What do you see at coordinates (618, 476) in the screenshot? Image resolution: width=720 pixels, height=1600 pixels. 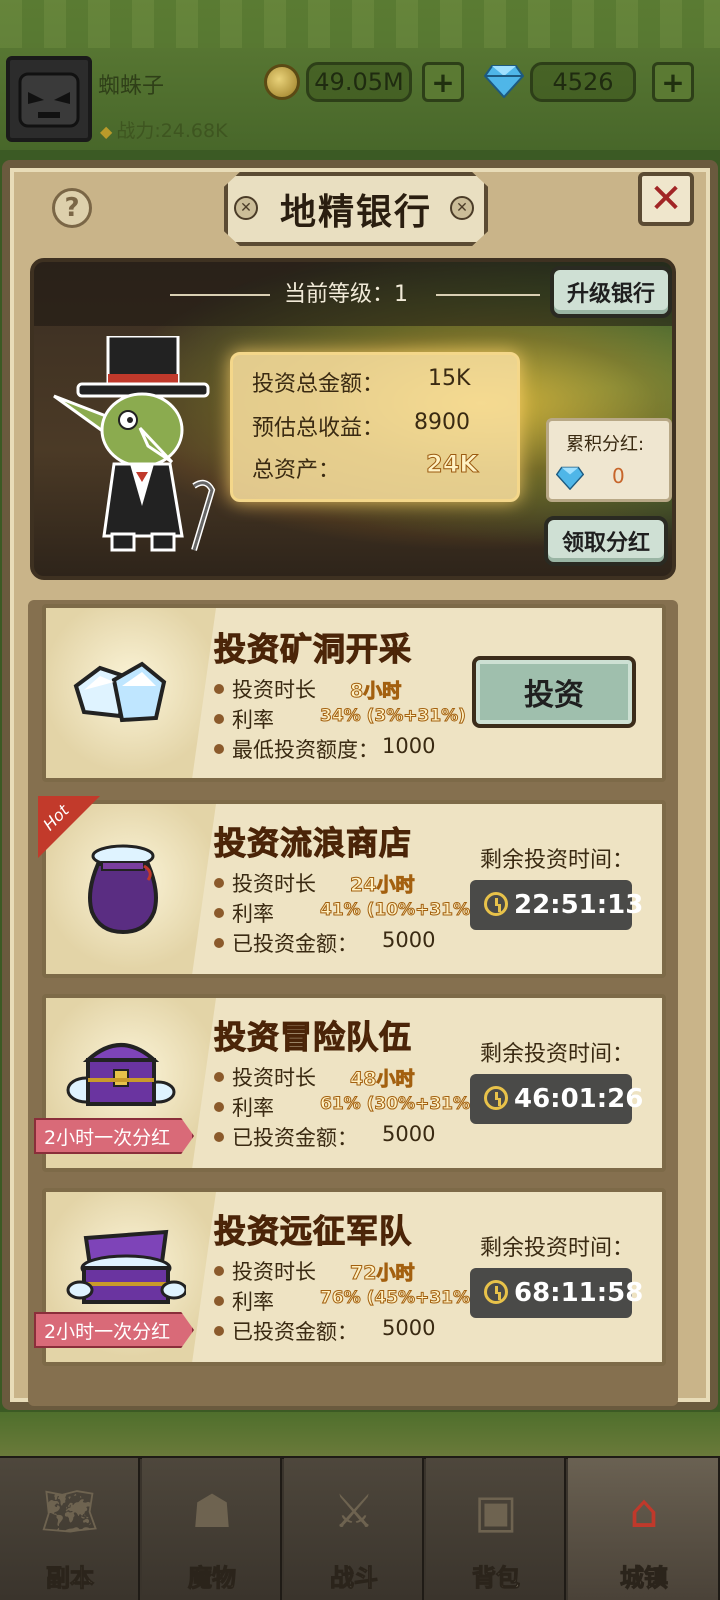 I see `dividend-value: 0` at bounding box center [618, 476].